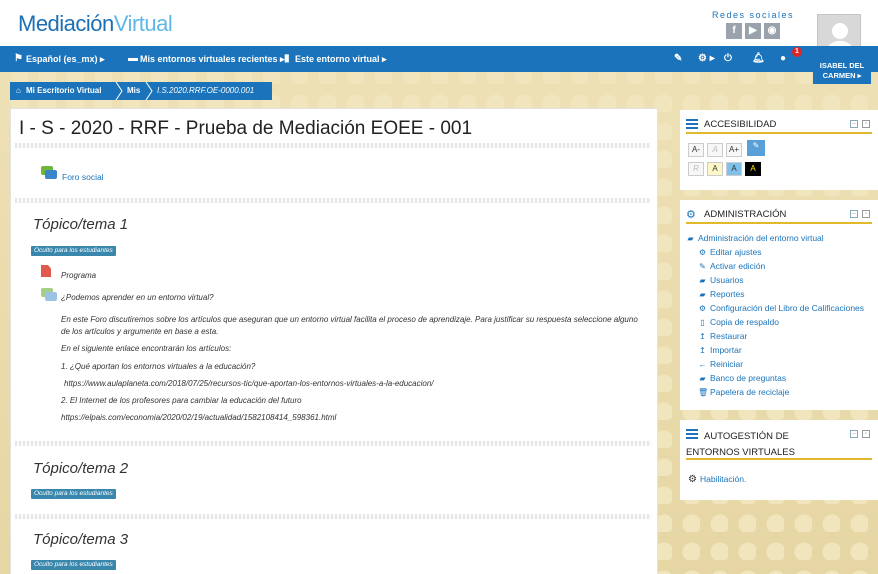 This screenshot has height=574, width=878. I want to click on social-links: Redes sociales f ▶ ◉, so click(753, 24).